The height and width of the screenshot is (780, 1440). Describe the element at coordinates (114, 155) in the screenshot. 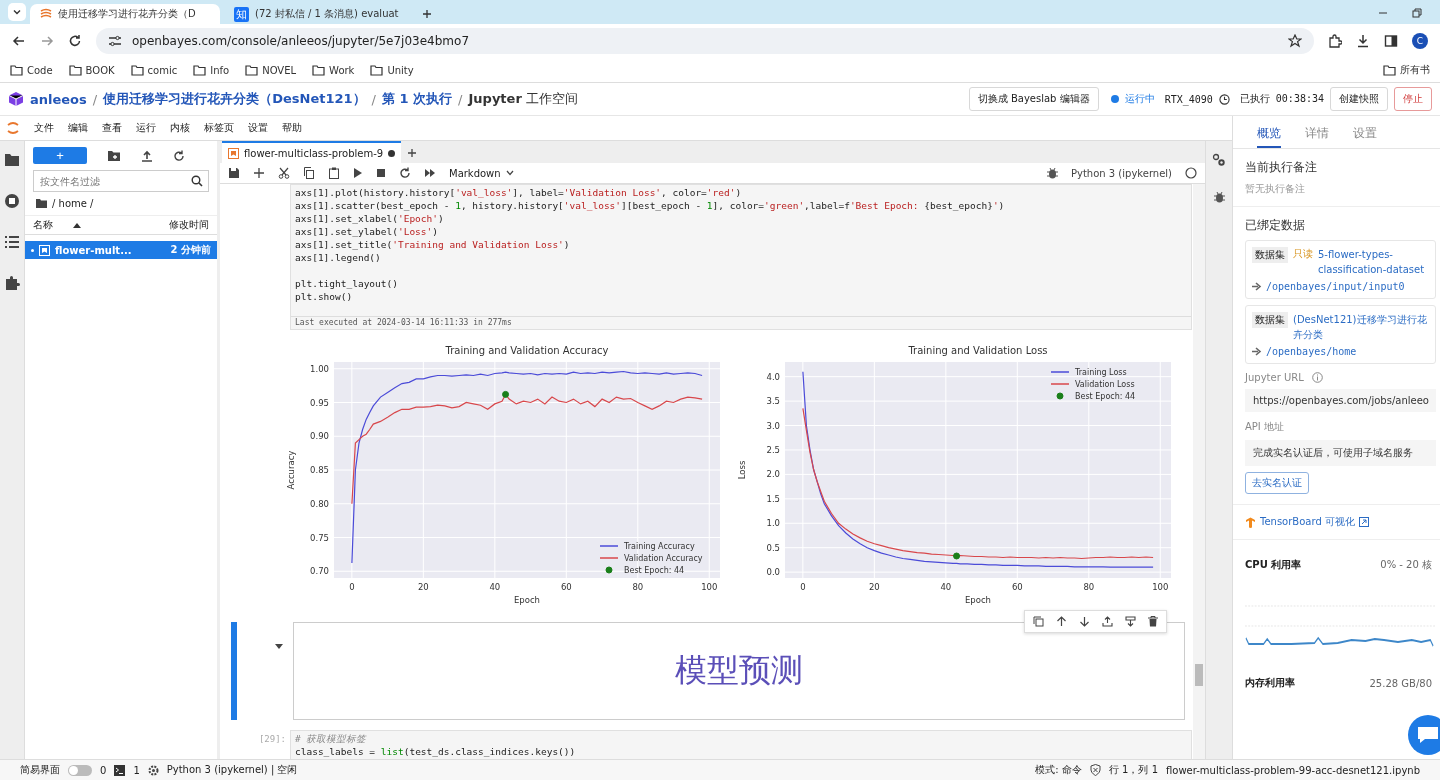

I see `new-folder-icon` at that location.